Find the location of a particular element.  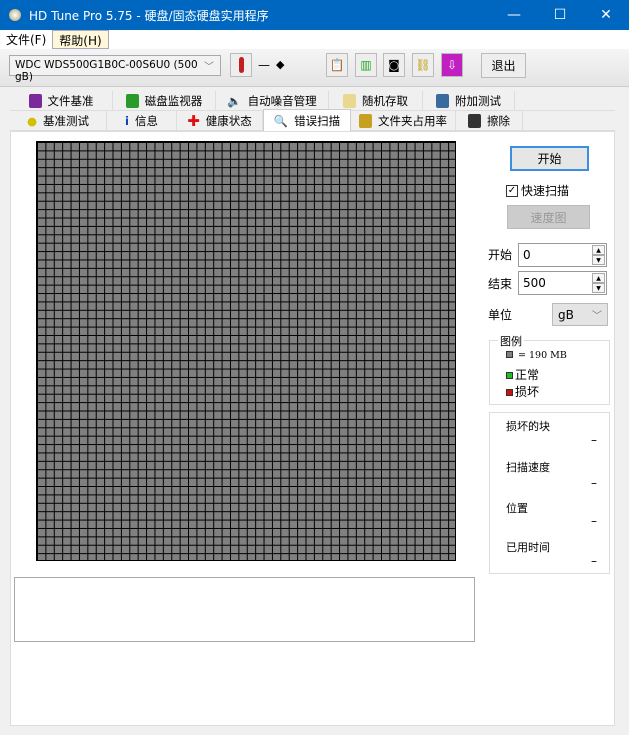

exit-button: 退出 is located at coordinates (503, 65).